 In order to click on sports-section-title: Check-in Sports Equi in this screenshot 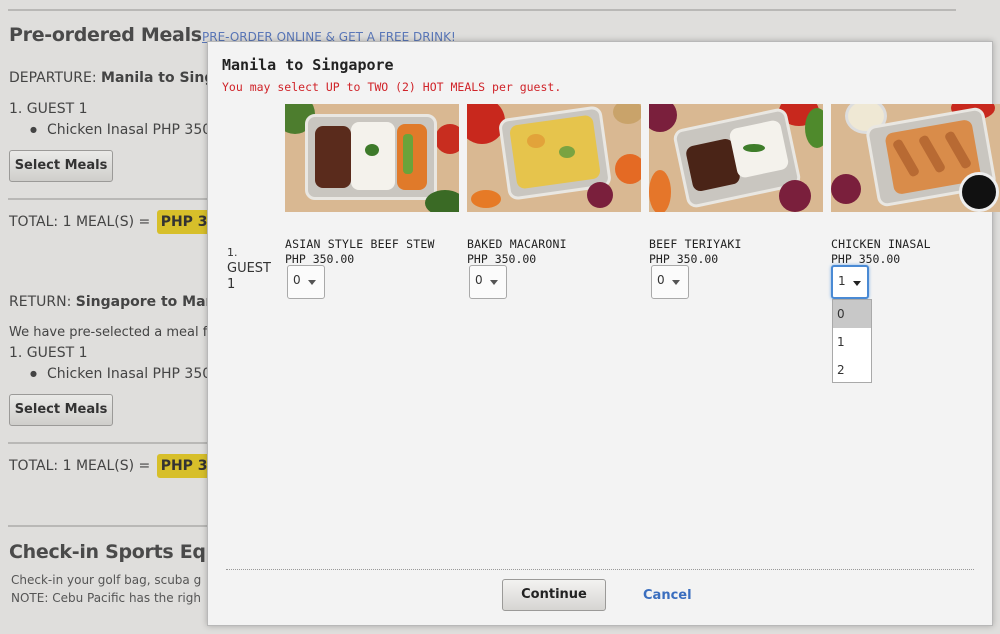, I will do `click(117, 552)`.